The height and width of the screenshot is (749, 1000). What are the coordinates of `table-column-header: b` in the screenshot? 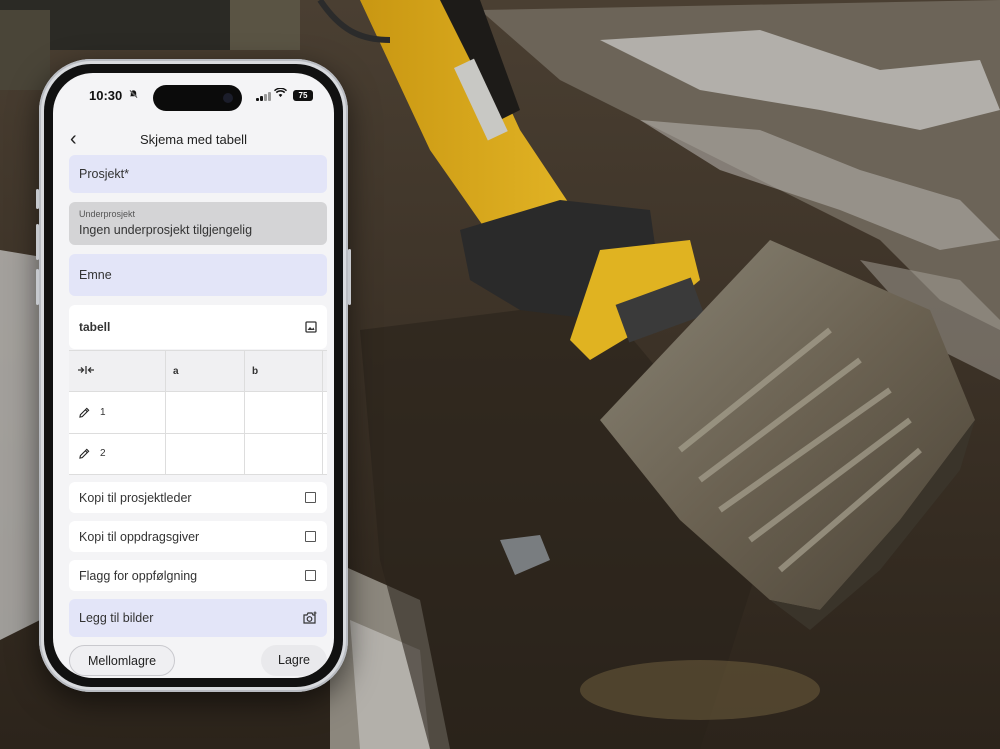 It's located at (284, 371).